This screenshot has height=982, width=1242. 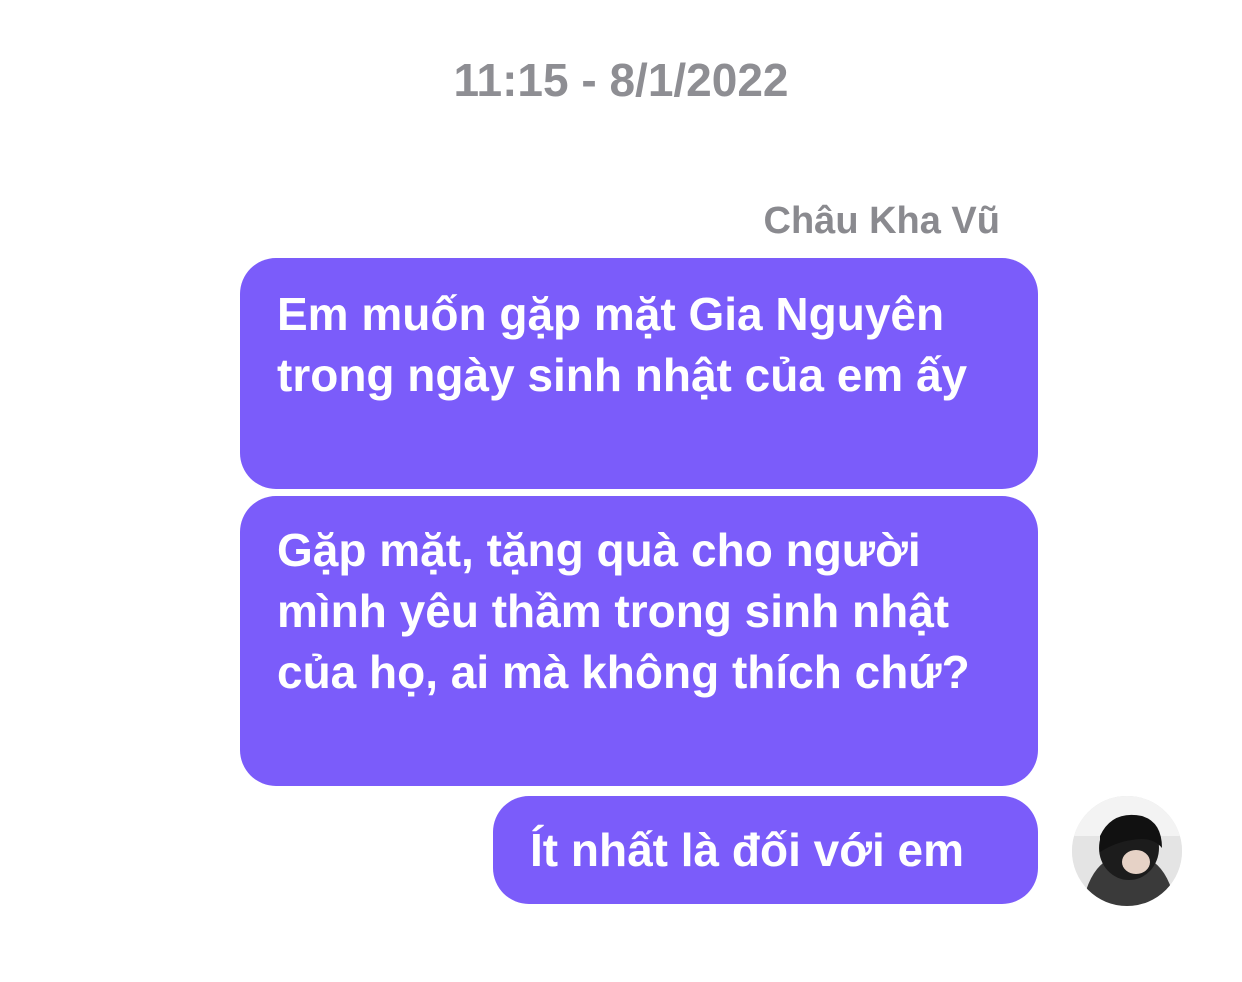 I want to click on message-bubble: Ít nhất là đối với em, so click(x=765, y=850).